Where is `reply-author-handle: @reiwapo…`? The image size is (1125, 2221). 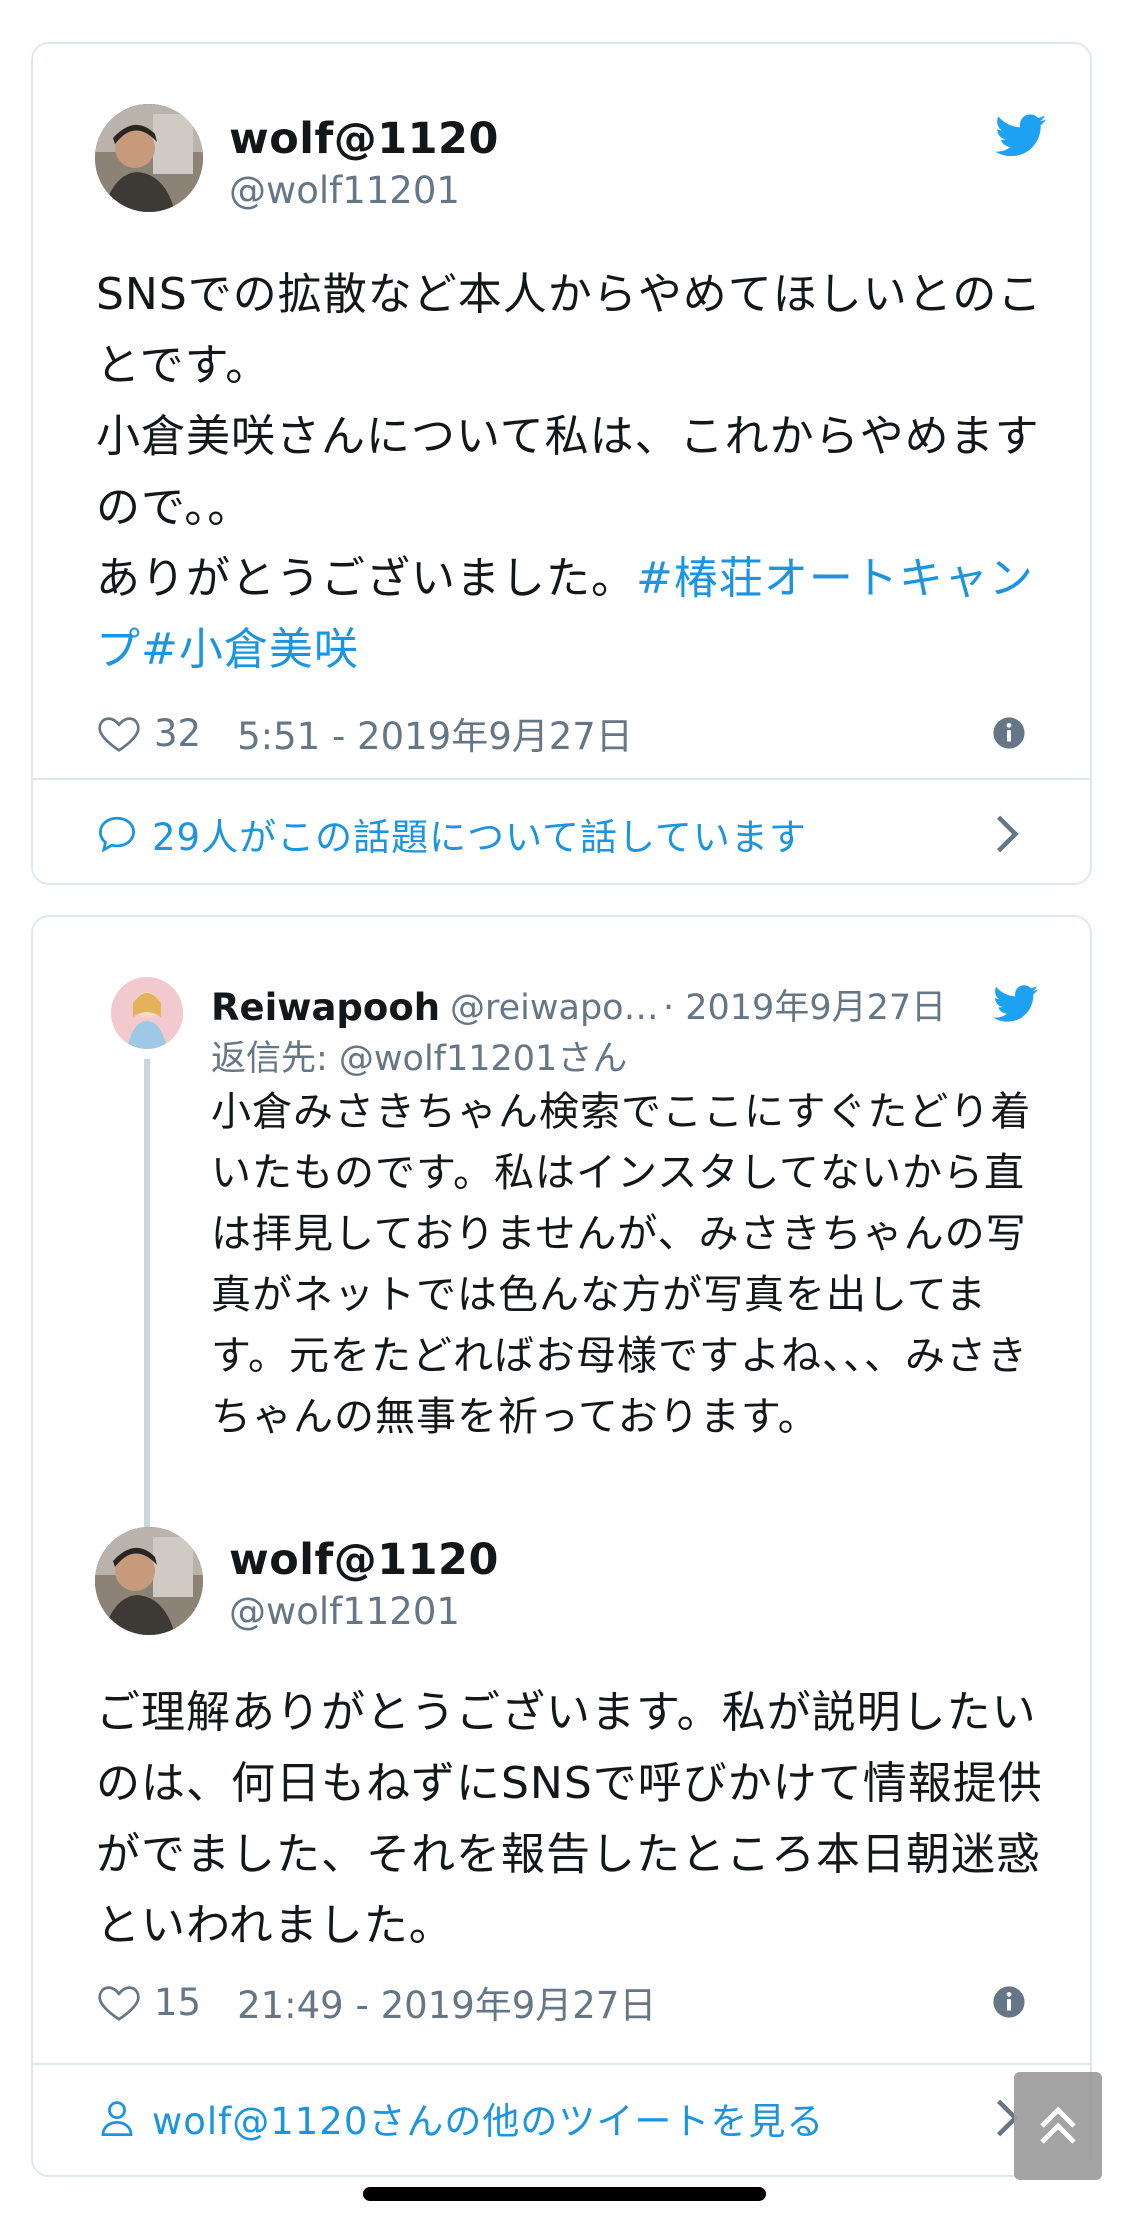
reply-author-handle: @reiwapo… is located at coordinates (554, 1008).